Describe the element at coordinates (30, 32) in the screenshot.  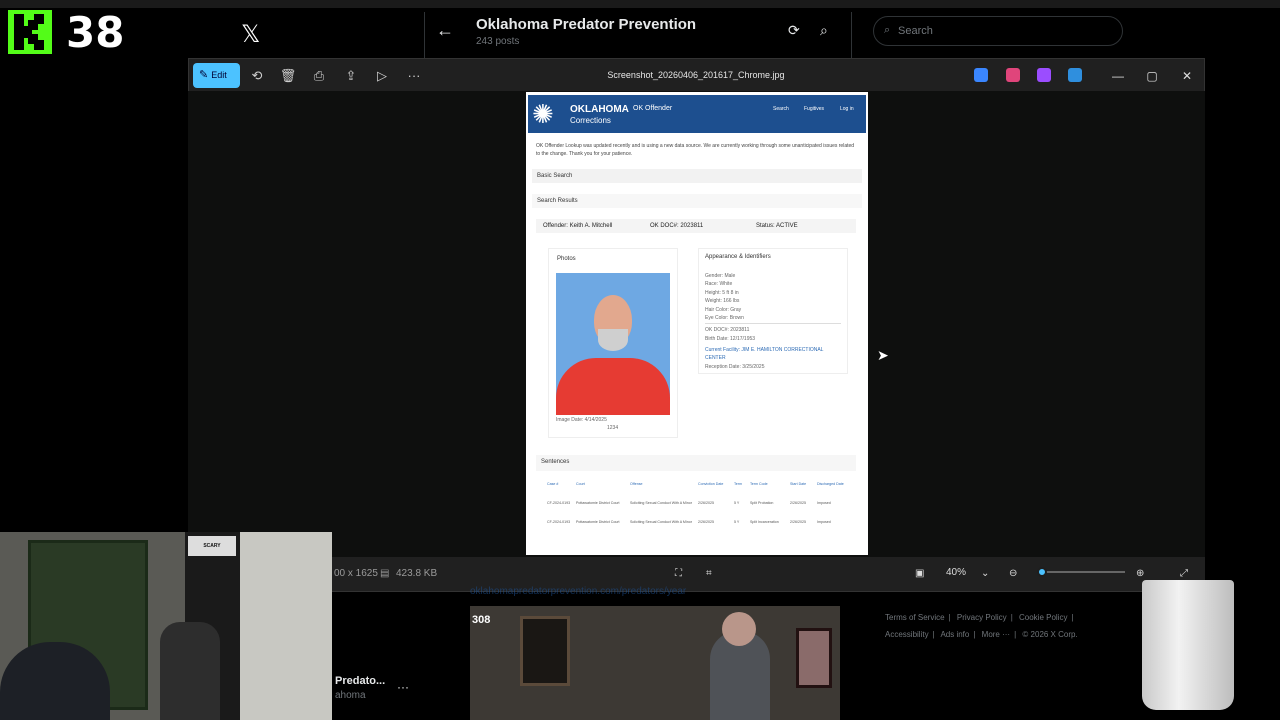
I see `kick-logo-icon` at that location.